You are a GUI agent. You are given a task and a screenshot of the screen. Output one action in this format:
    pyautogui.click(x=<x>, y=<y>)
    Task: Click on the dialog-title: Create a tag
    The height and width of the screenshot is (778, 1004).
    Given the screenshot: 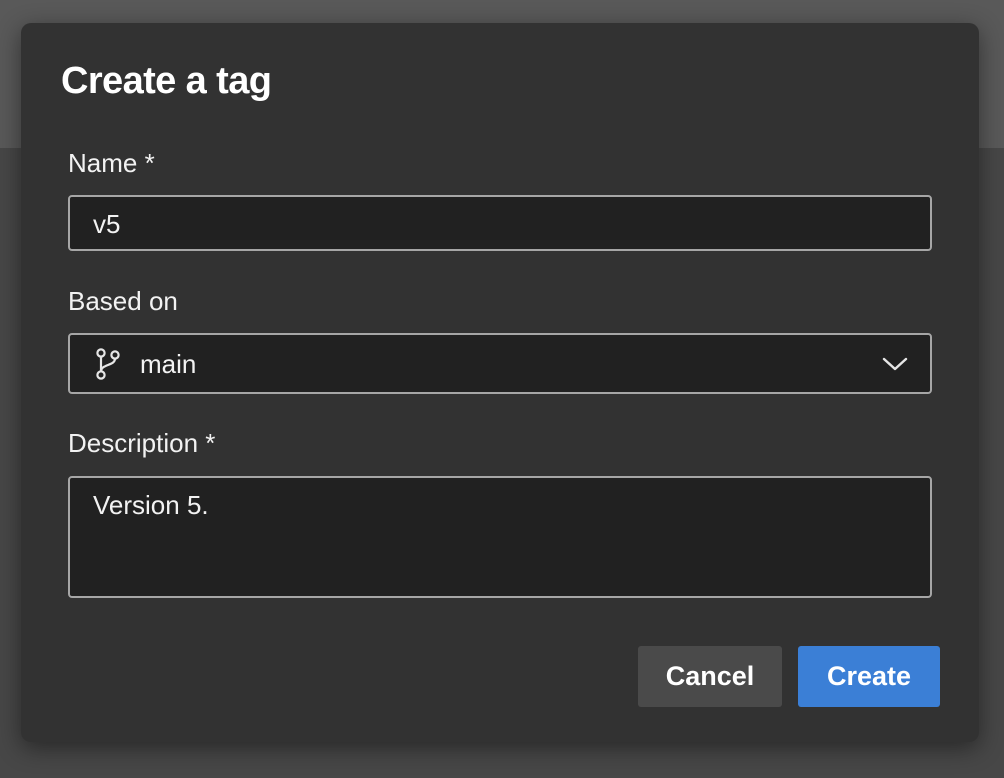 What is the action you would take?
    pyautogui.click(x=166, y=81)
    